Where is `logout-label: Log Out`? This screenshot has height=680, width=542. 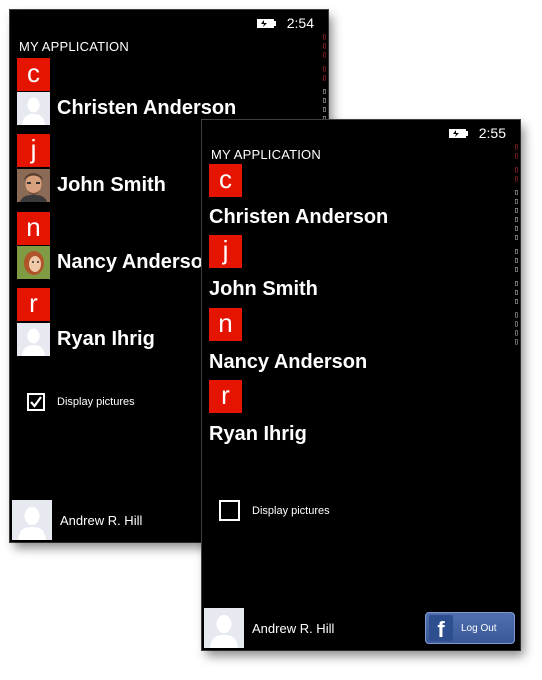
logout-label: Log Out is located at coordinates (479, 628).